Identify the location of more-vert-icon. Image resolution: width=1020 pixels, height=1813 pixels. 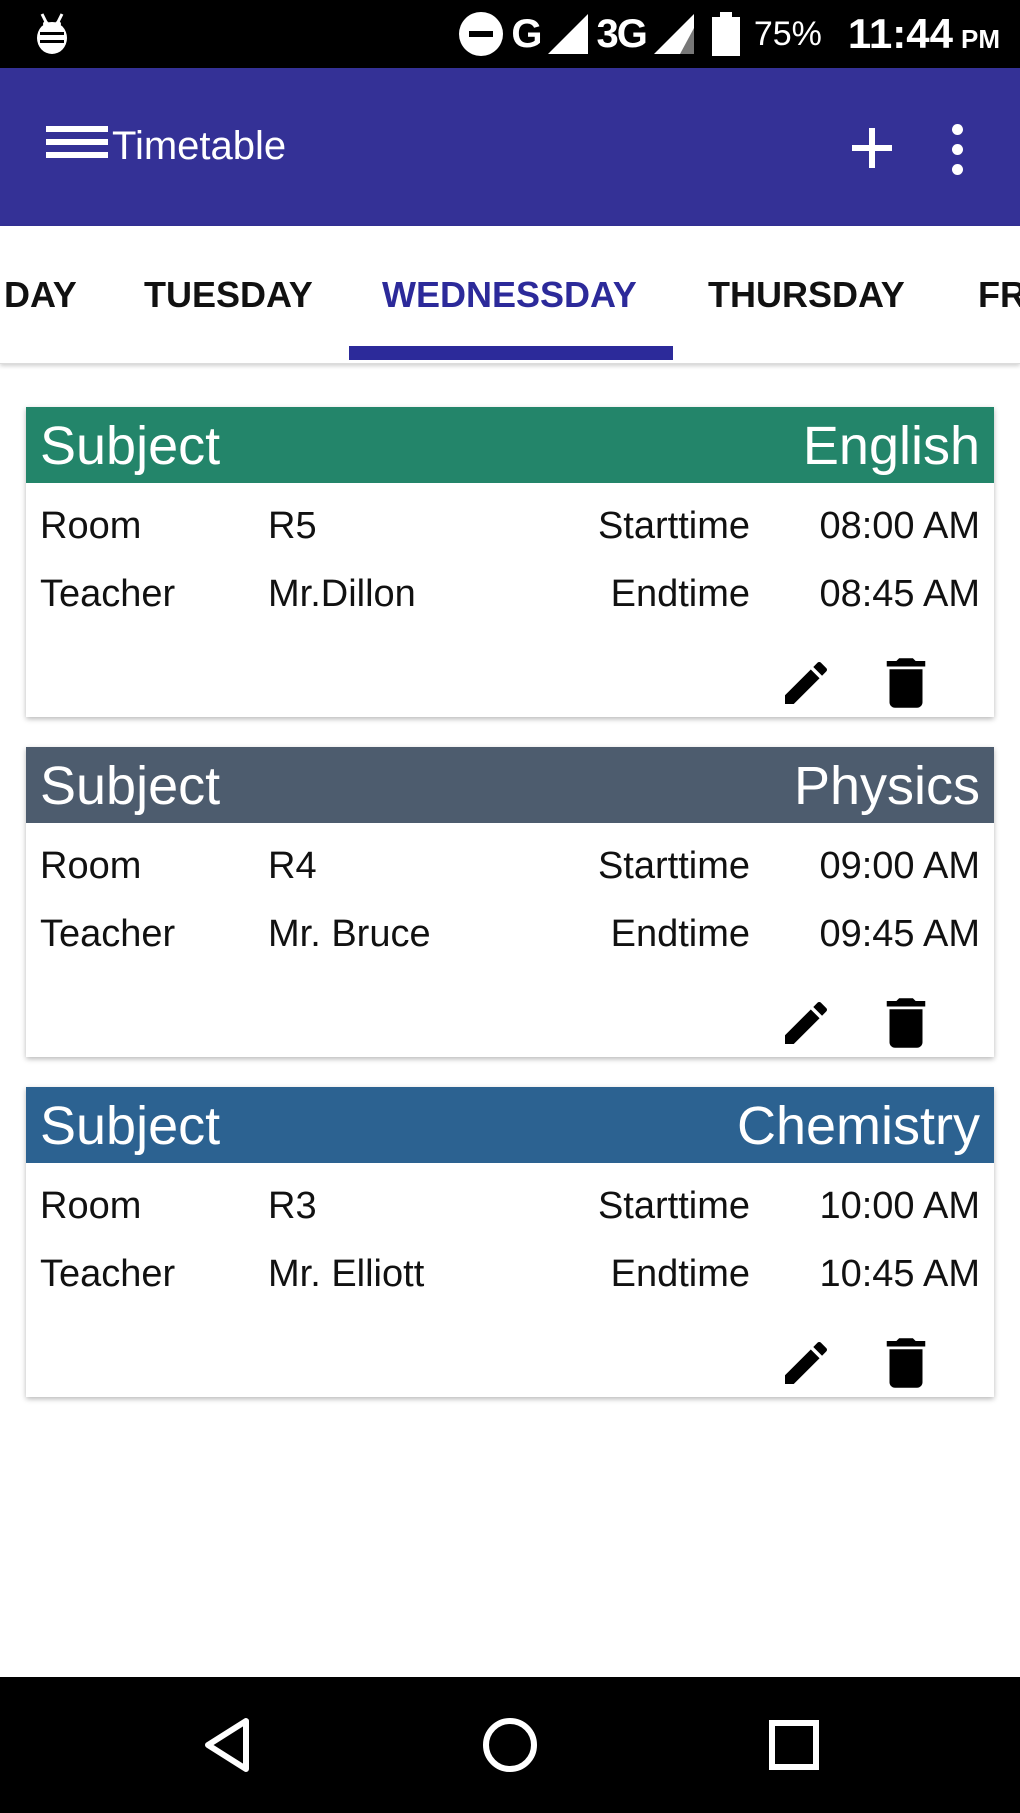
(958, 150).